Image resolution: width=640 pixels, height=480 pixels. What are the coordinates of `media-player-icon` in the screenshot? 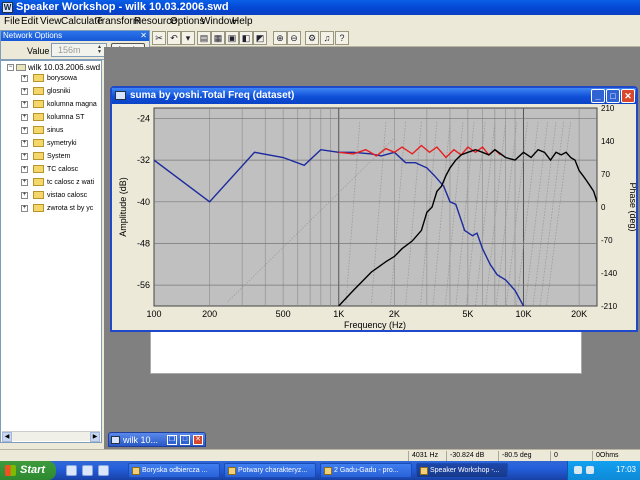 It's located at (103, 470).